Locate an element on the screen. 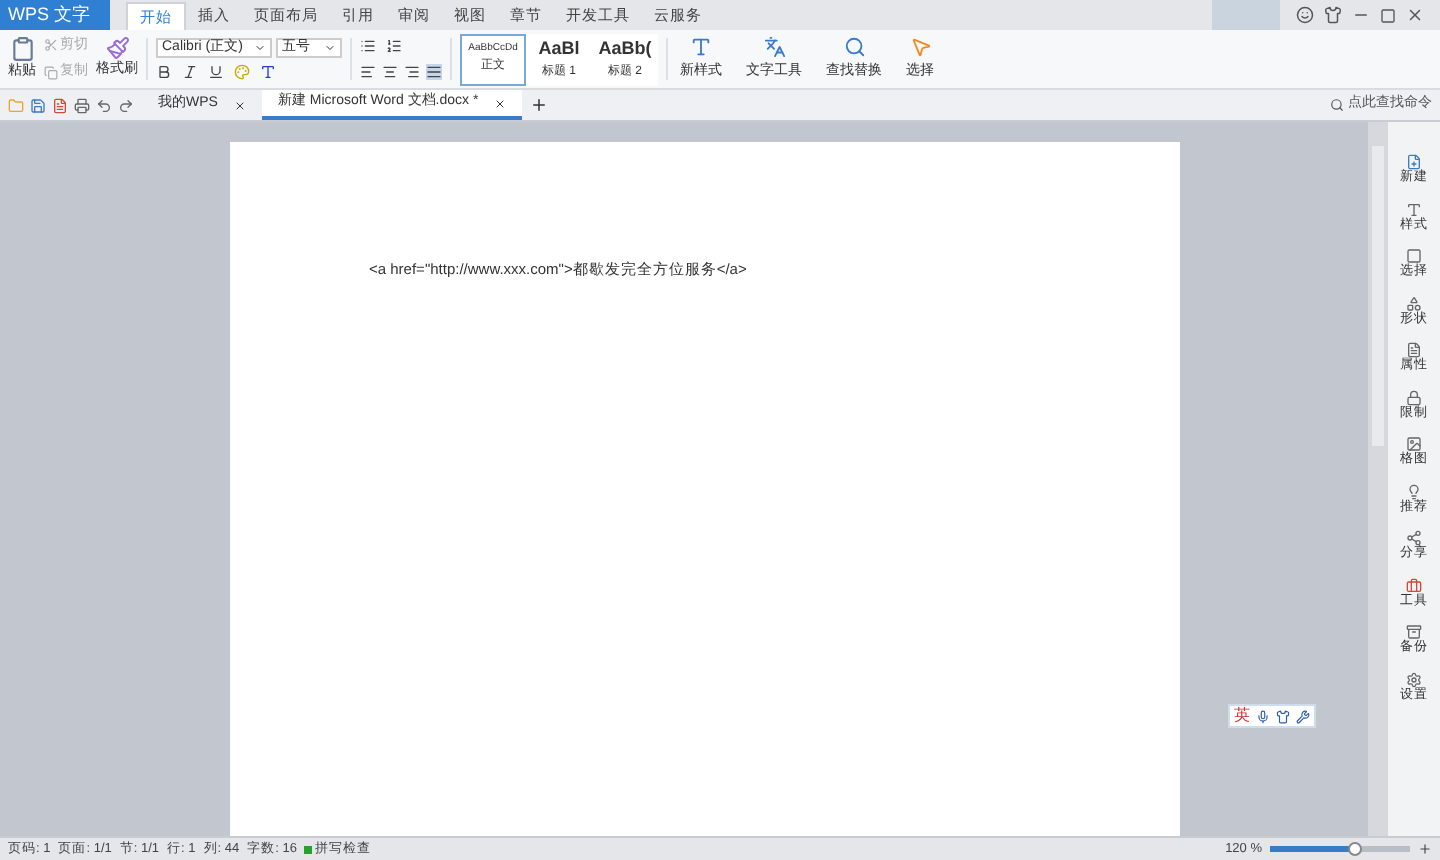 The image size is (1440, 860). square-icon is located at coordinates (1414, 256).